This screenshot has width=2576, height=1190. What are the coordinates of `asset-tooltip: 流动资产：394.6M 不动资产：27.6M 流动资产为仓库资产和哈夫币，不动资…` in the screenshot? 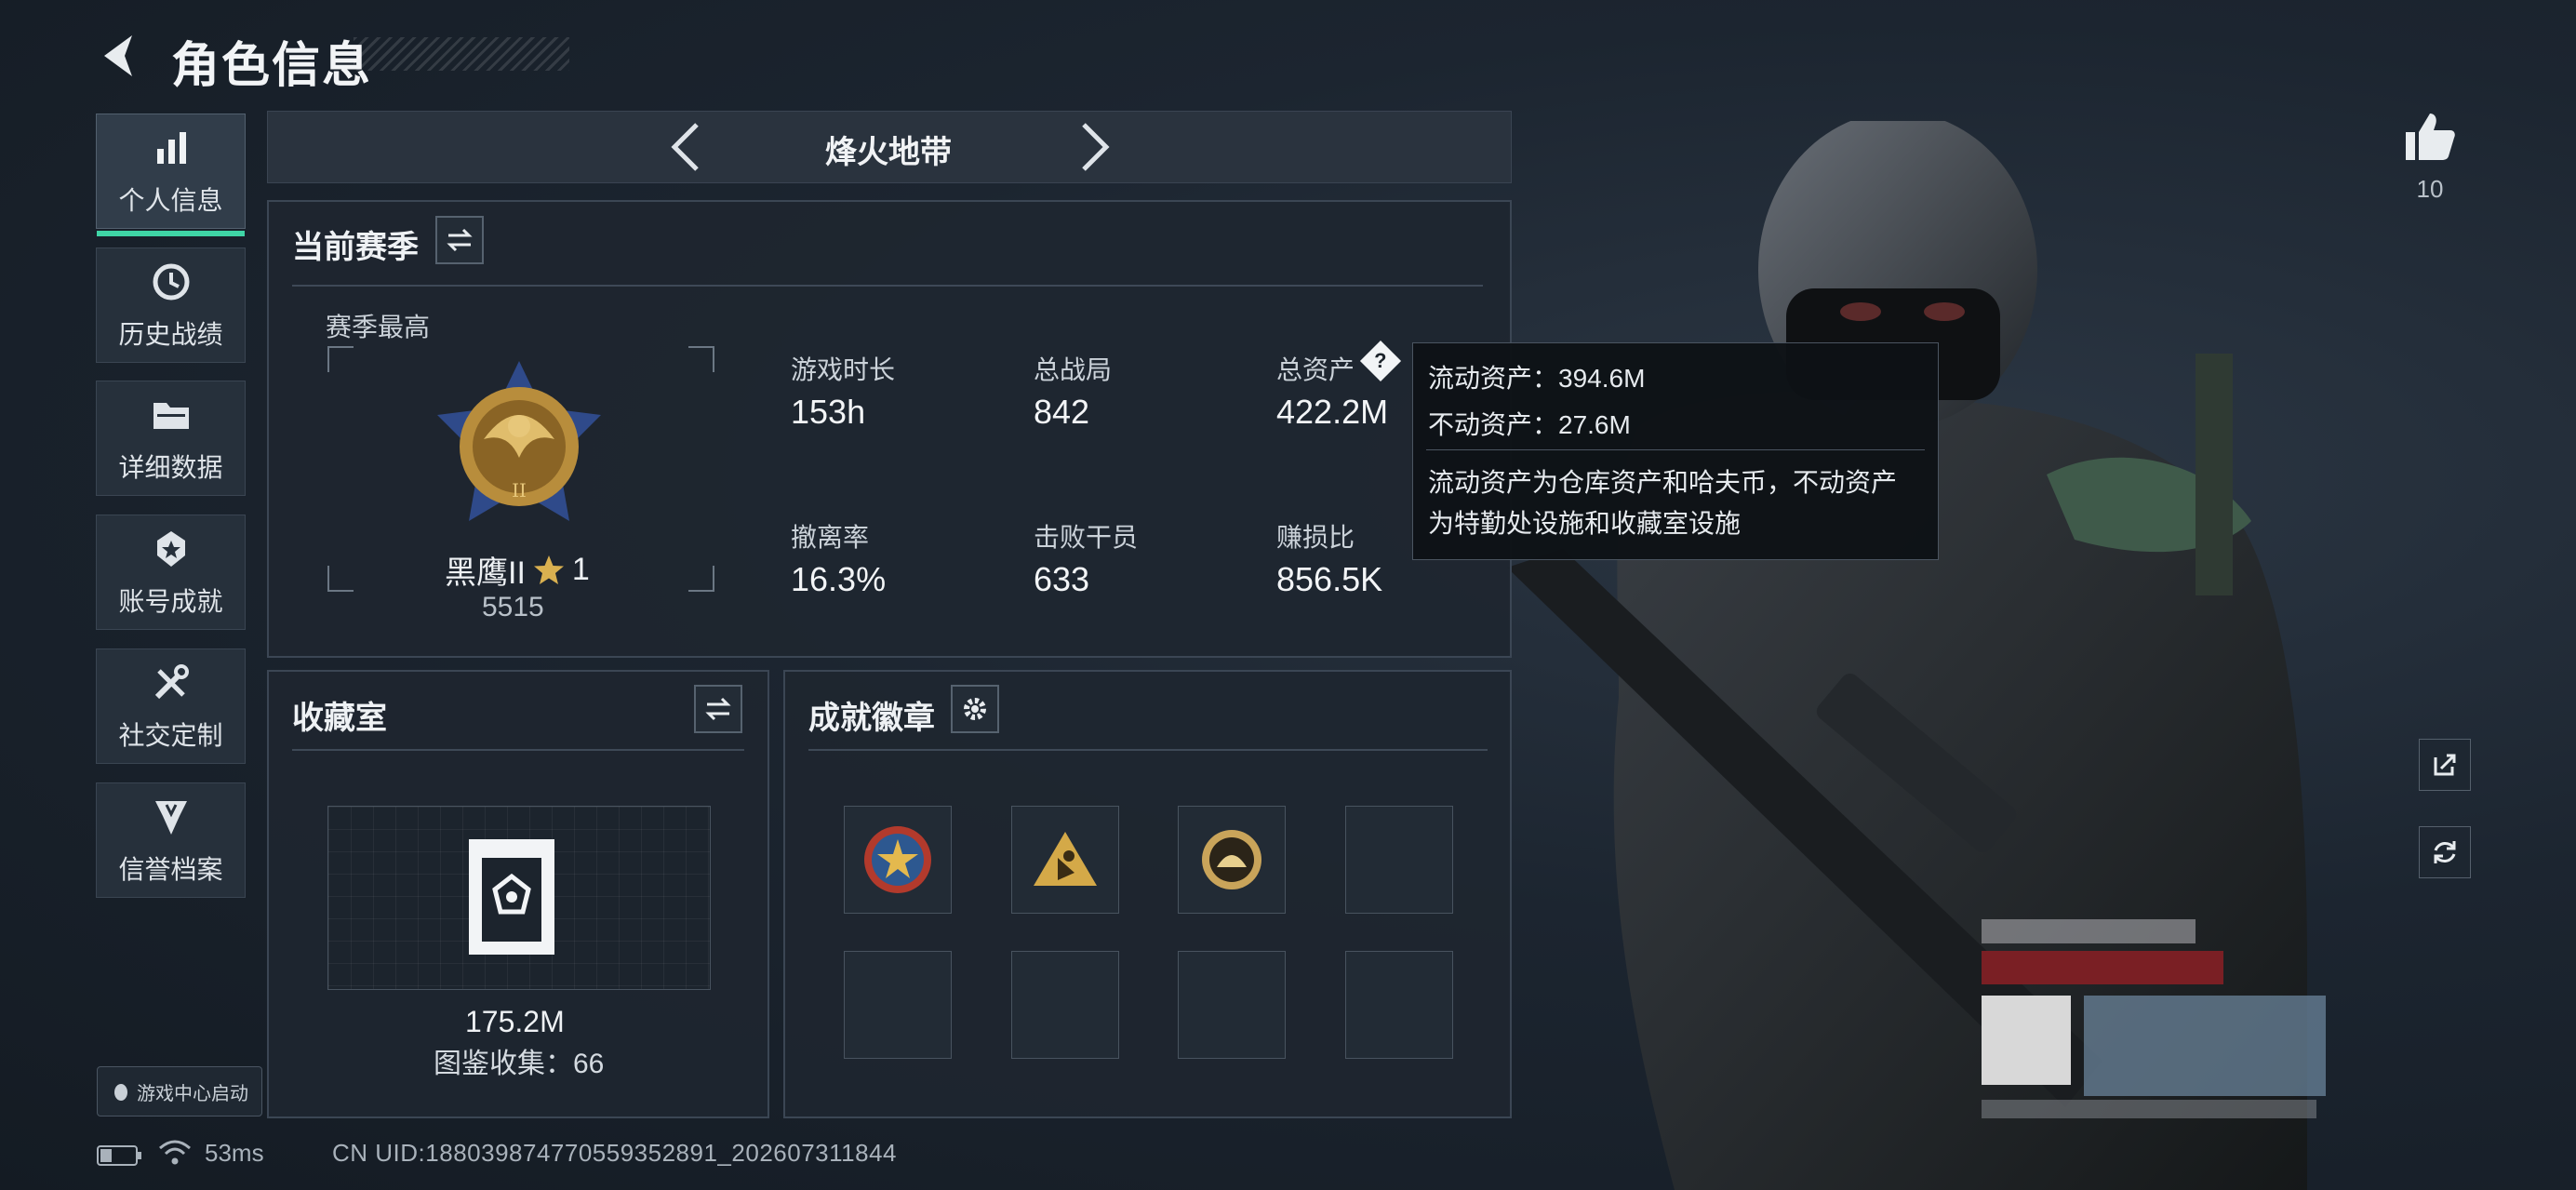 It's located at (1675, 451).